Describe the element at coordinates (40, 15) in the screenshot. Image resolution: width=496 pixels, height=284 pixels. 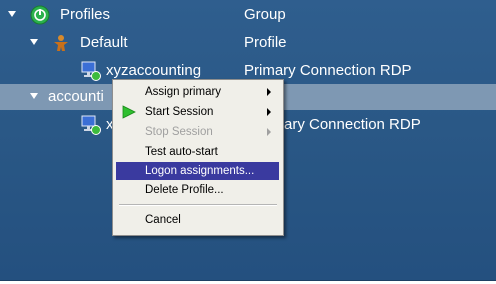
I see `green-circle-icon` at that location.